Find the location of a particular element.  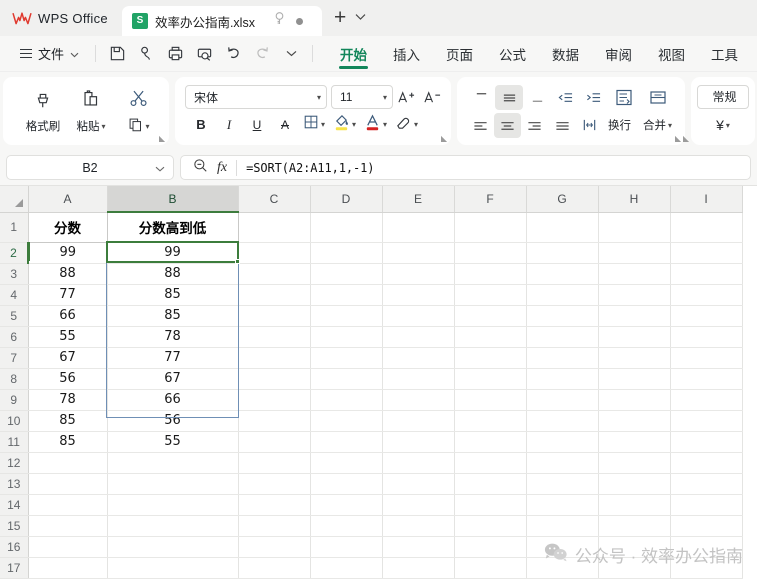

cell-G4 is located at coordinates (562, 295).